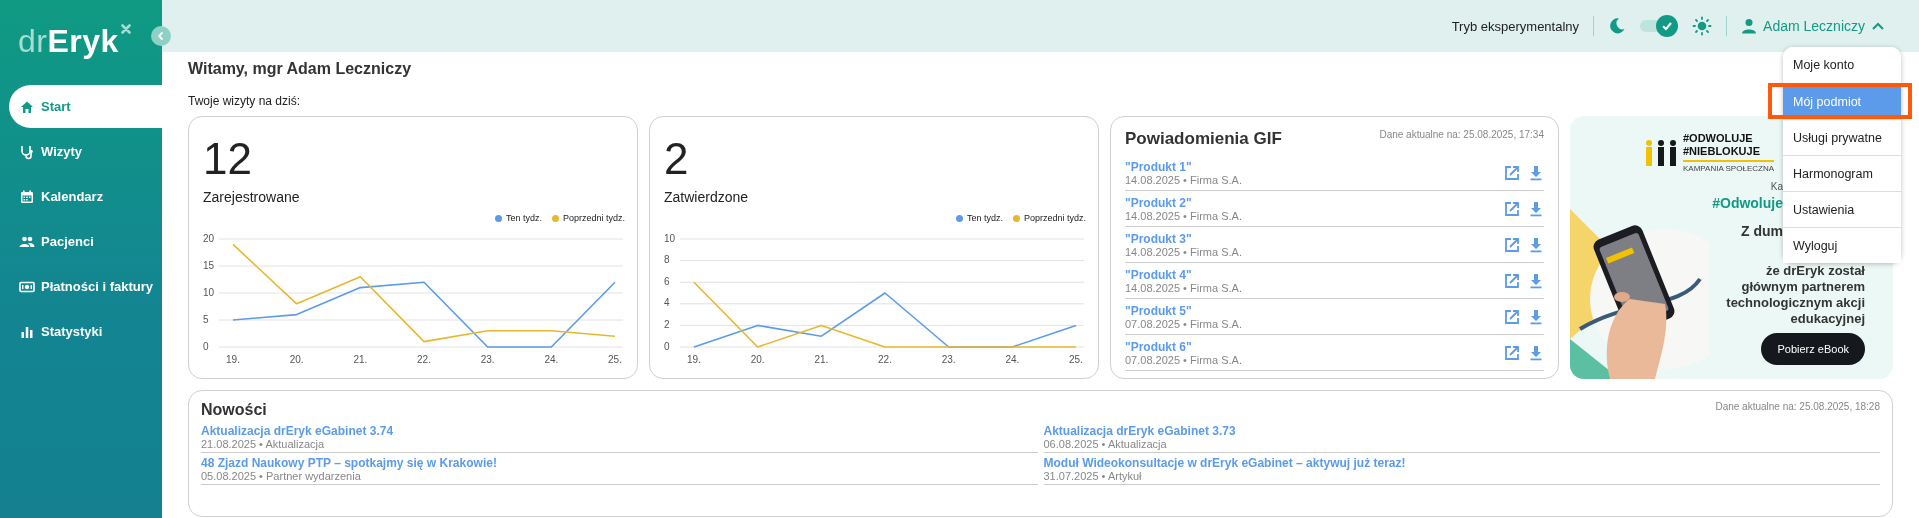  What do you see at coordinates (1158, 274) in the screenshot?
I see `product-link: "Produkt 4"` at bounding box center [1158, 274].